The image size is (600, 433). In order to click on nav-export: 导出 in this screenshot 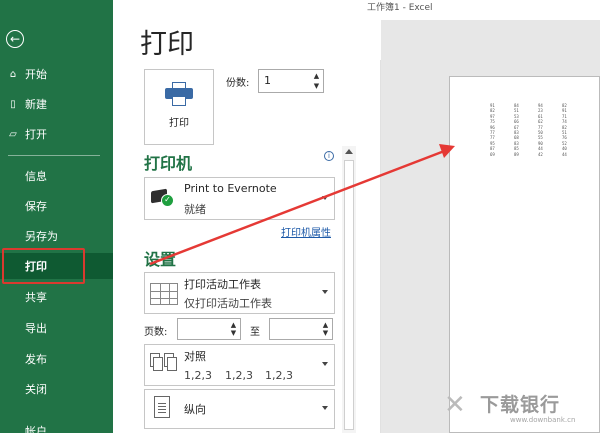, I will do `click(56, 328)`.